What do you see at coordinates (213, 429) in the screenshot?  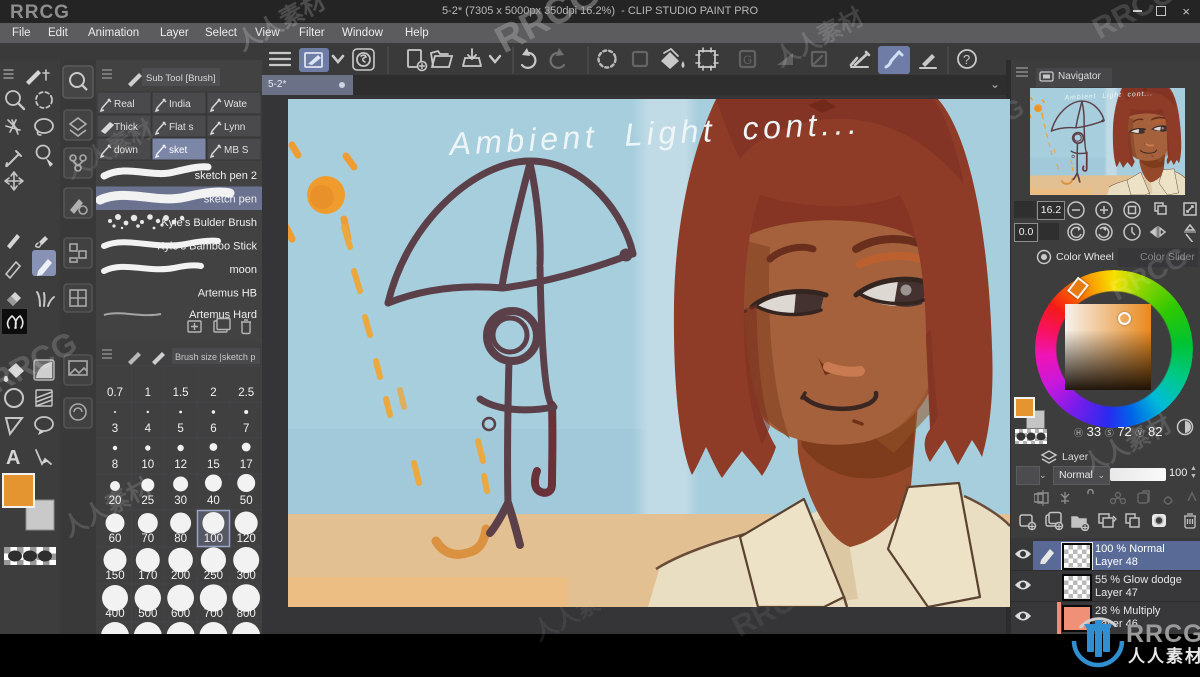 I see `svg-text: 6` at bounding box center [213, 429].